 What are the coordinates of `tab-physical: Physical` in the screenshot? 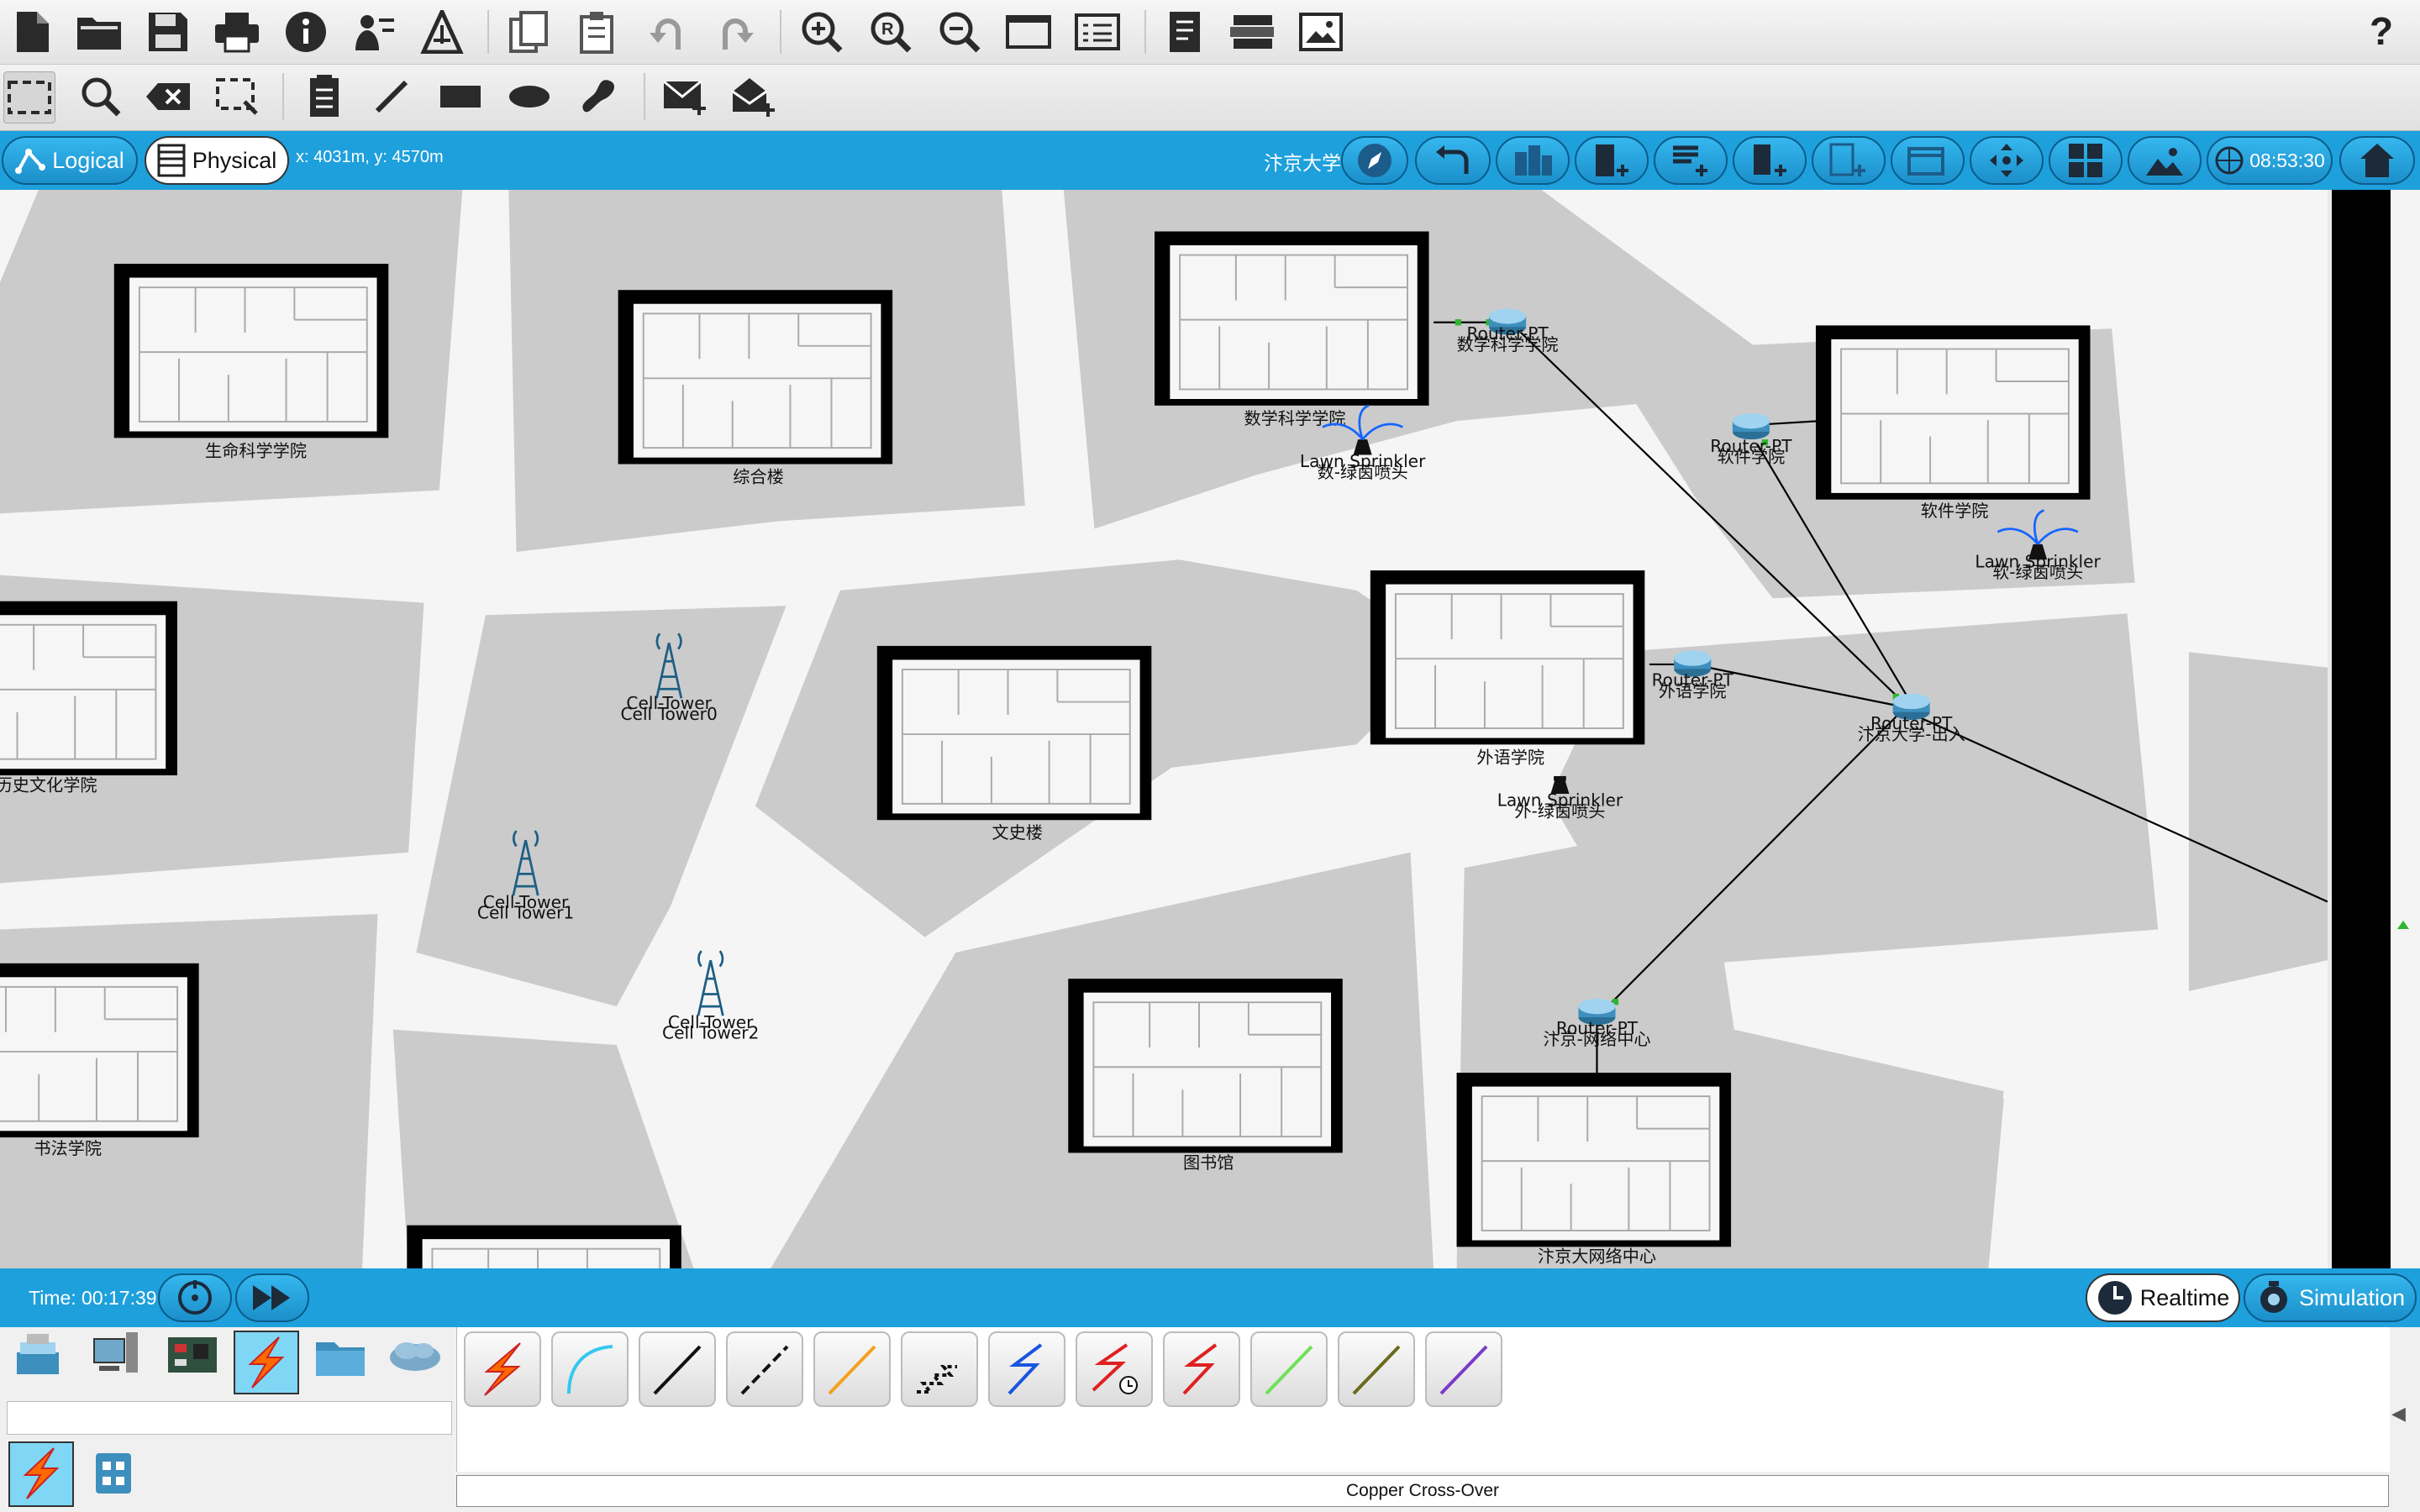 It's located at (217, 160).